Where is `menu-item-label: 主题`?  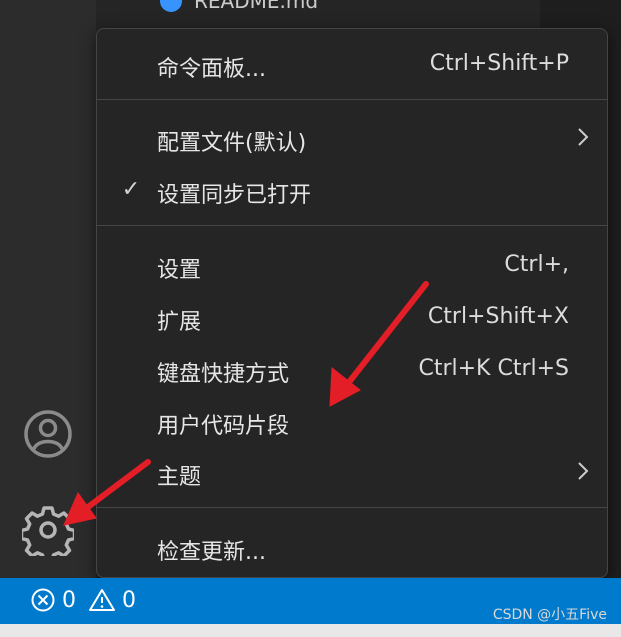 menu-item-label: 主题 is located at coordinates (179, 477).